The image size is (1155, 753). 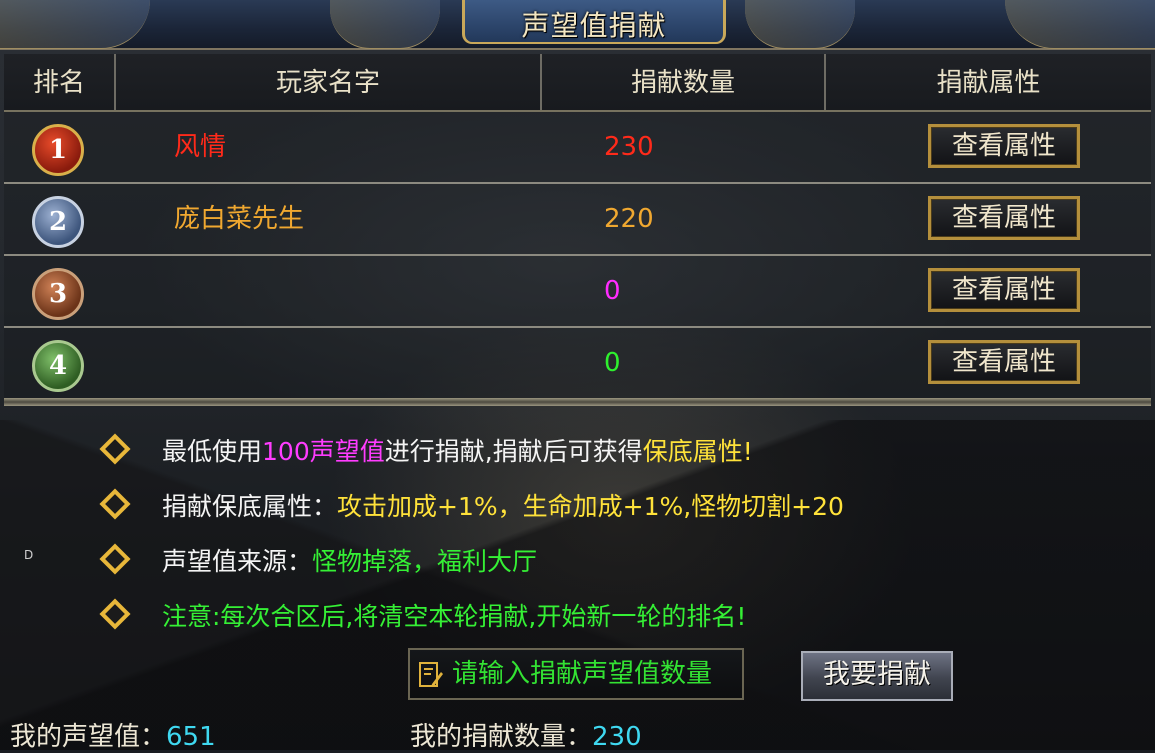 What do you see at coordinates (212, 451) in the screenshot?
I see `note-text-part: 最低使用` at bounding box center [212, 451].